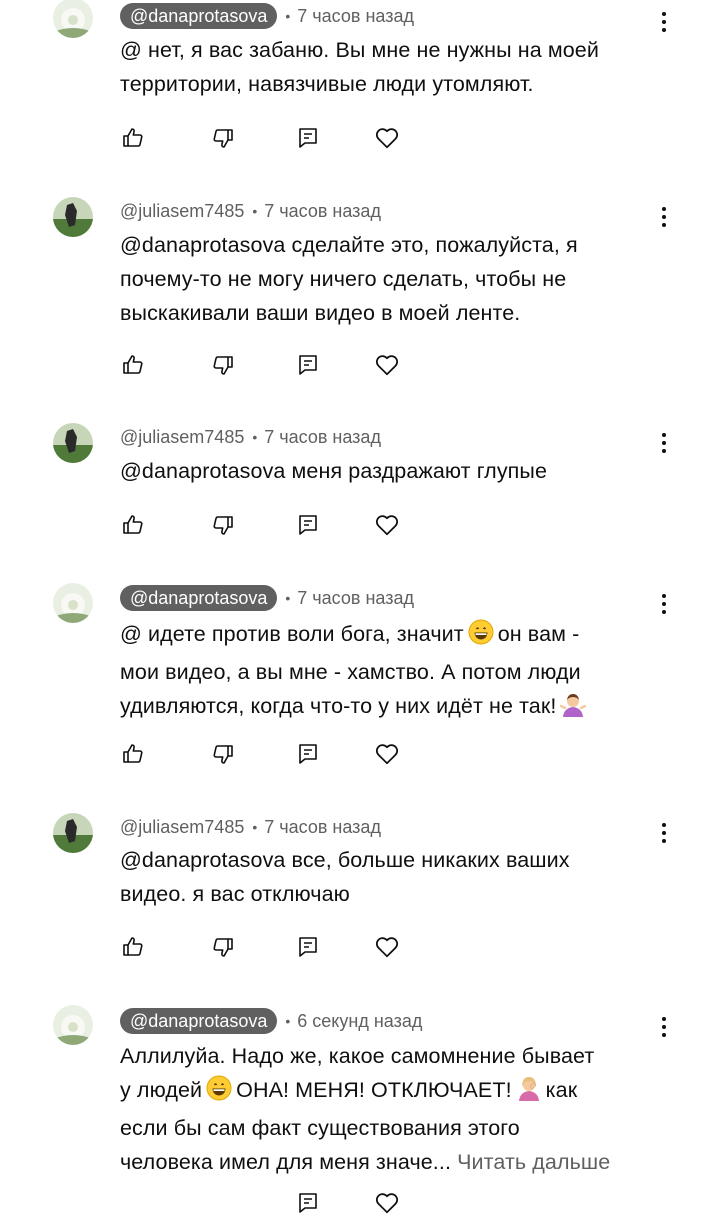  What do you see at coordinates (573, 709) in the screenshot?
I see `person-shrugging-emoji` at bounding box center [573, 709].